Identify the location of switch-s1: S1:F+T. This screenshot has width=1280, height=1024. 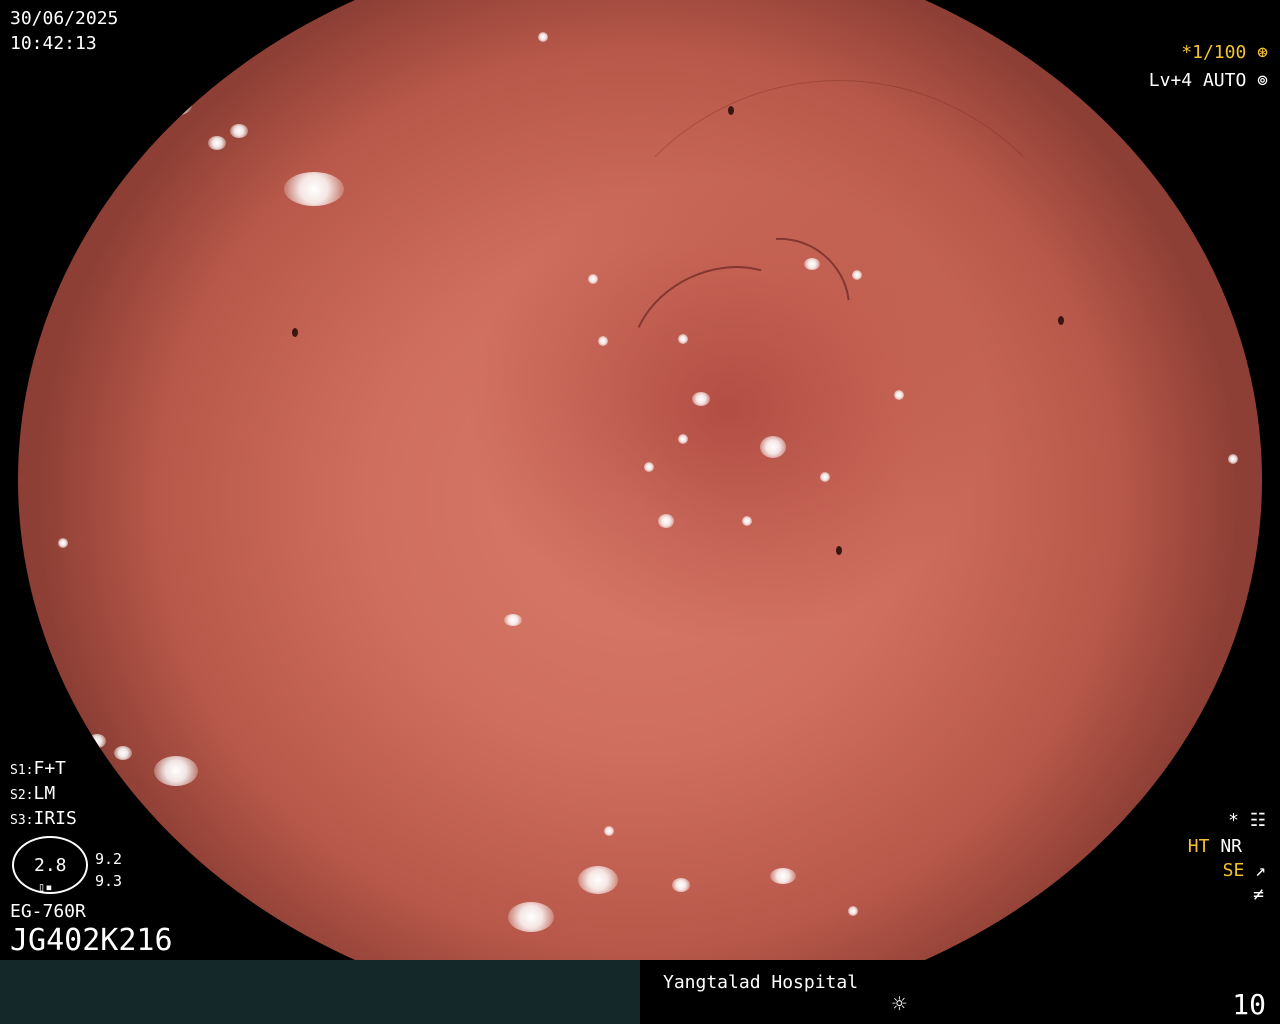
(38, 770).